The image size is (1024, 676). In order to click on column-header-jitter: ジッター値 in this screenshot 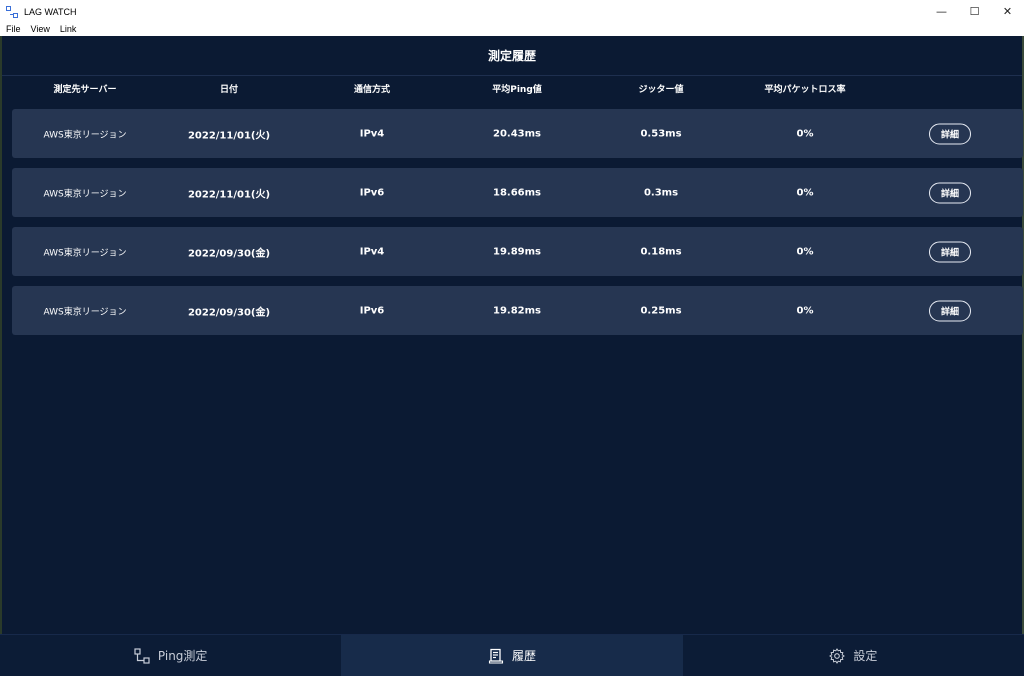, I will do `click(661, 90)`.